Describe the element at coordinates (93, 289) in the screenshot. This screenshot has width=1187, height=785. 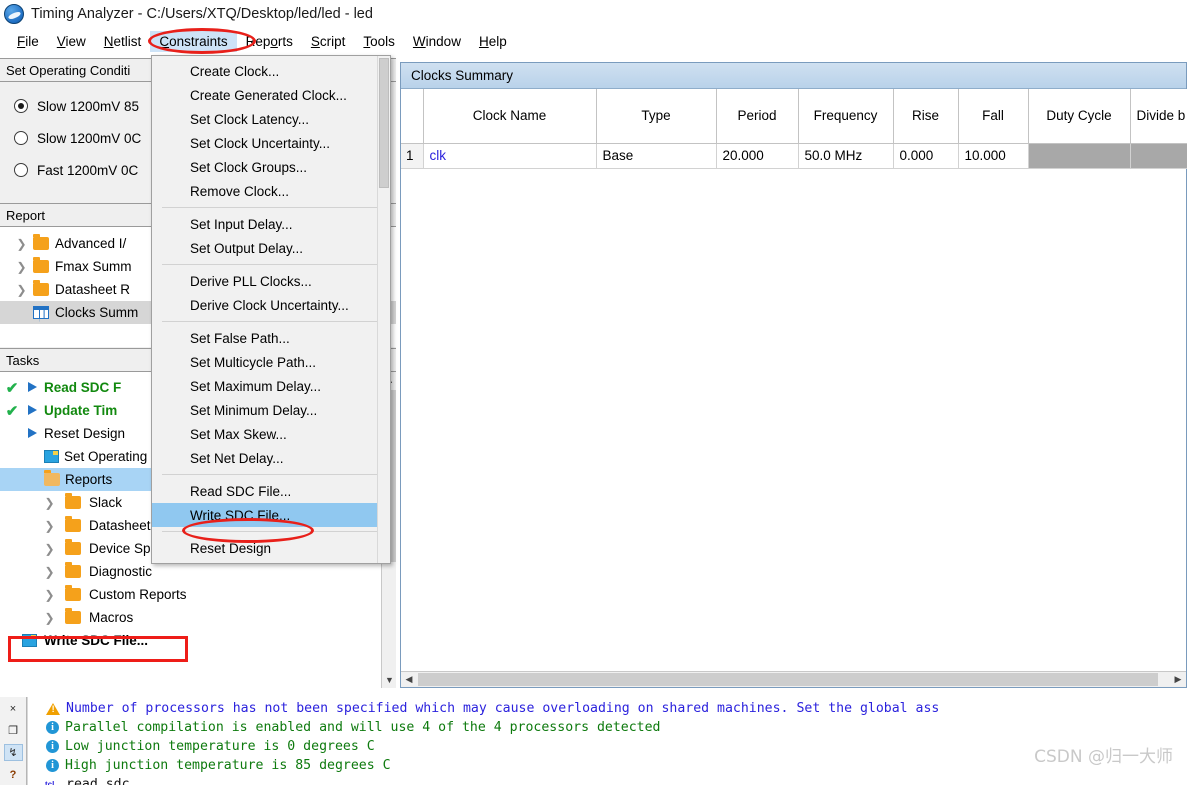
I see `tree-item-label: Datasheet R` at that location.